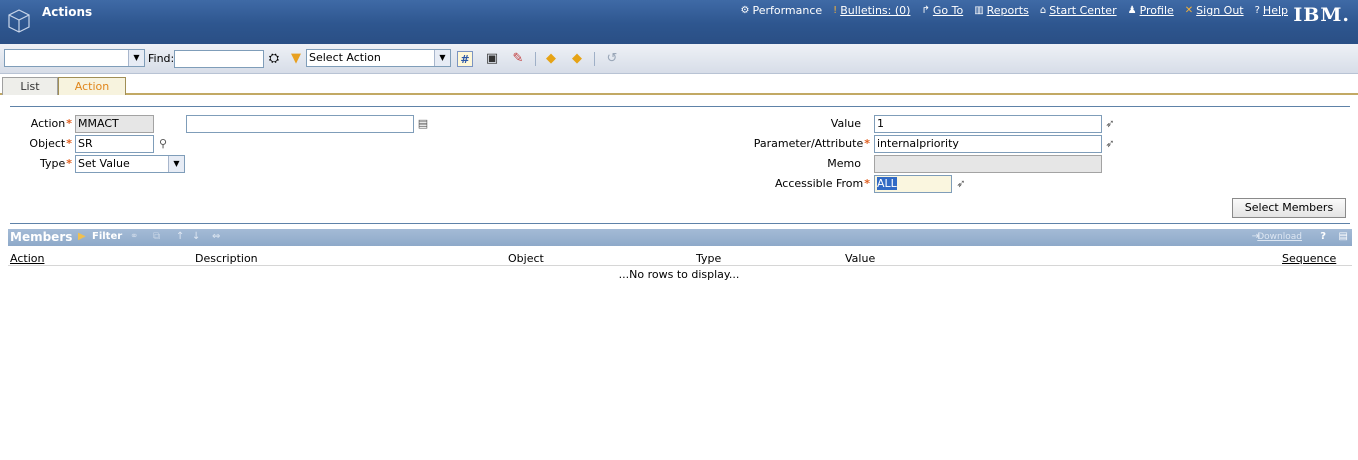 The image size is (1358, 460). I want to click on nav-profile: ♟ Profile, so click(1151, 10).